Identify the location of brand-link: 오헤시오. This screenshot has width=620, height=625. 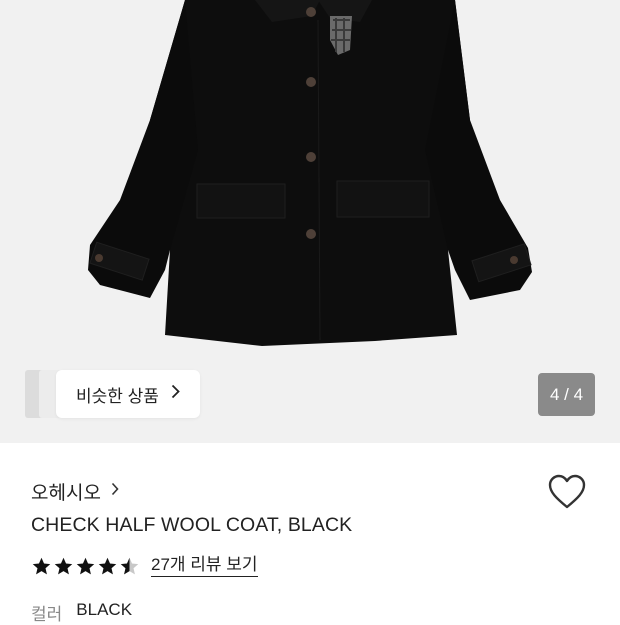
(75, 491).